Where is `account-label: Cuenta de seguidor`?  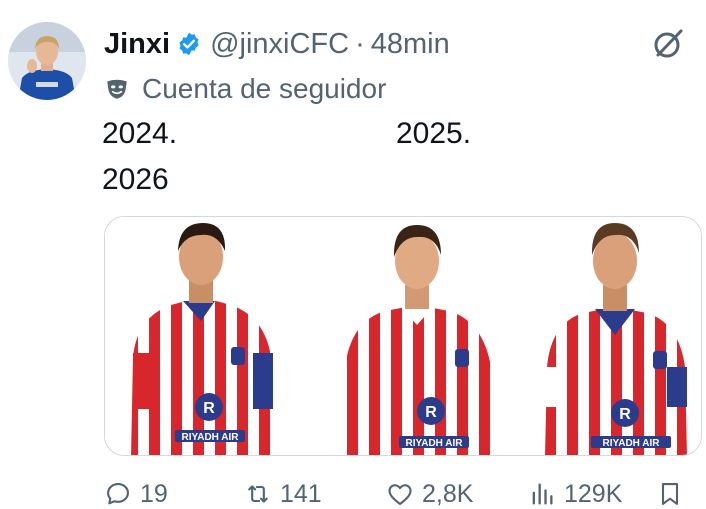 account-label: Cuenta de seguidor is located at coordinates (245, 89).